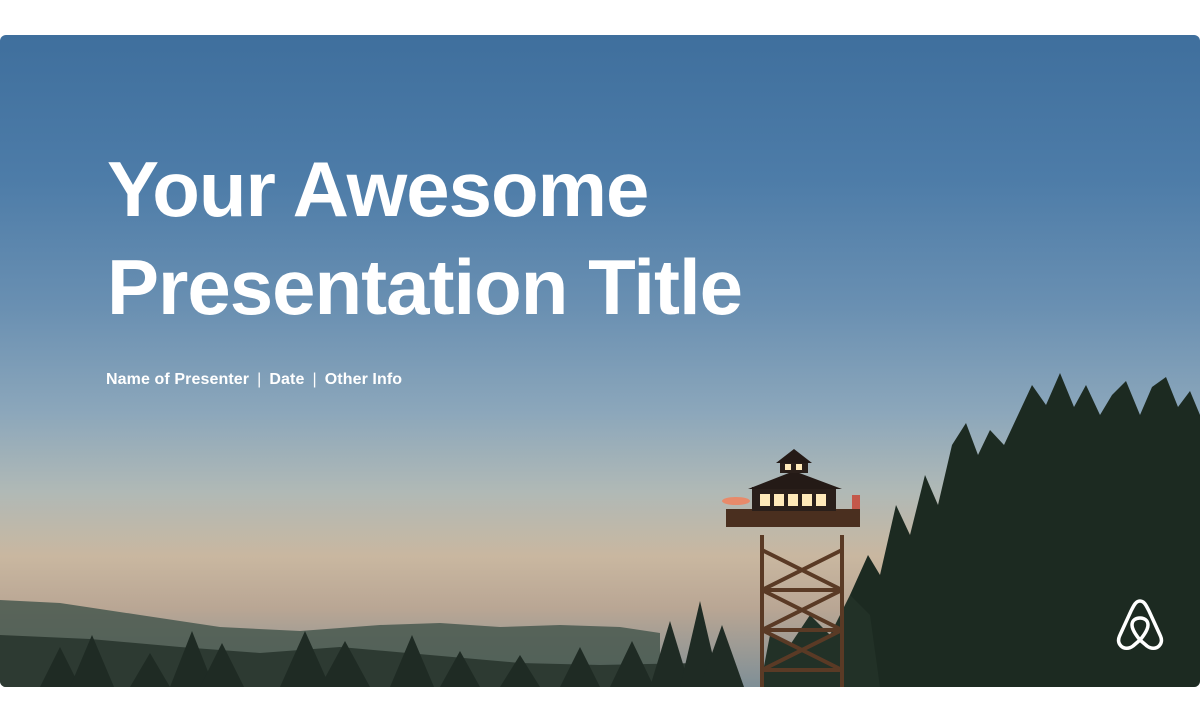 The image size is (1200, 720). Describe the element at coordinates (1140, 624) in the screenshot. I see `airbnb-logo-icon` at that location.